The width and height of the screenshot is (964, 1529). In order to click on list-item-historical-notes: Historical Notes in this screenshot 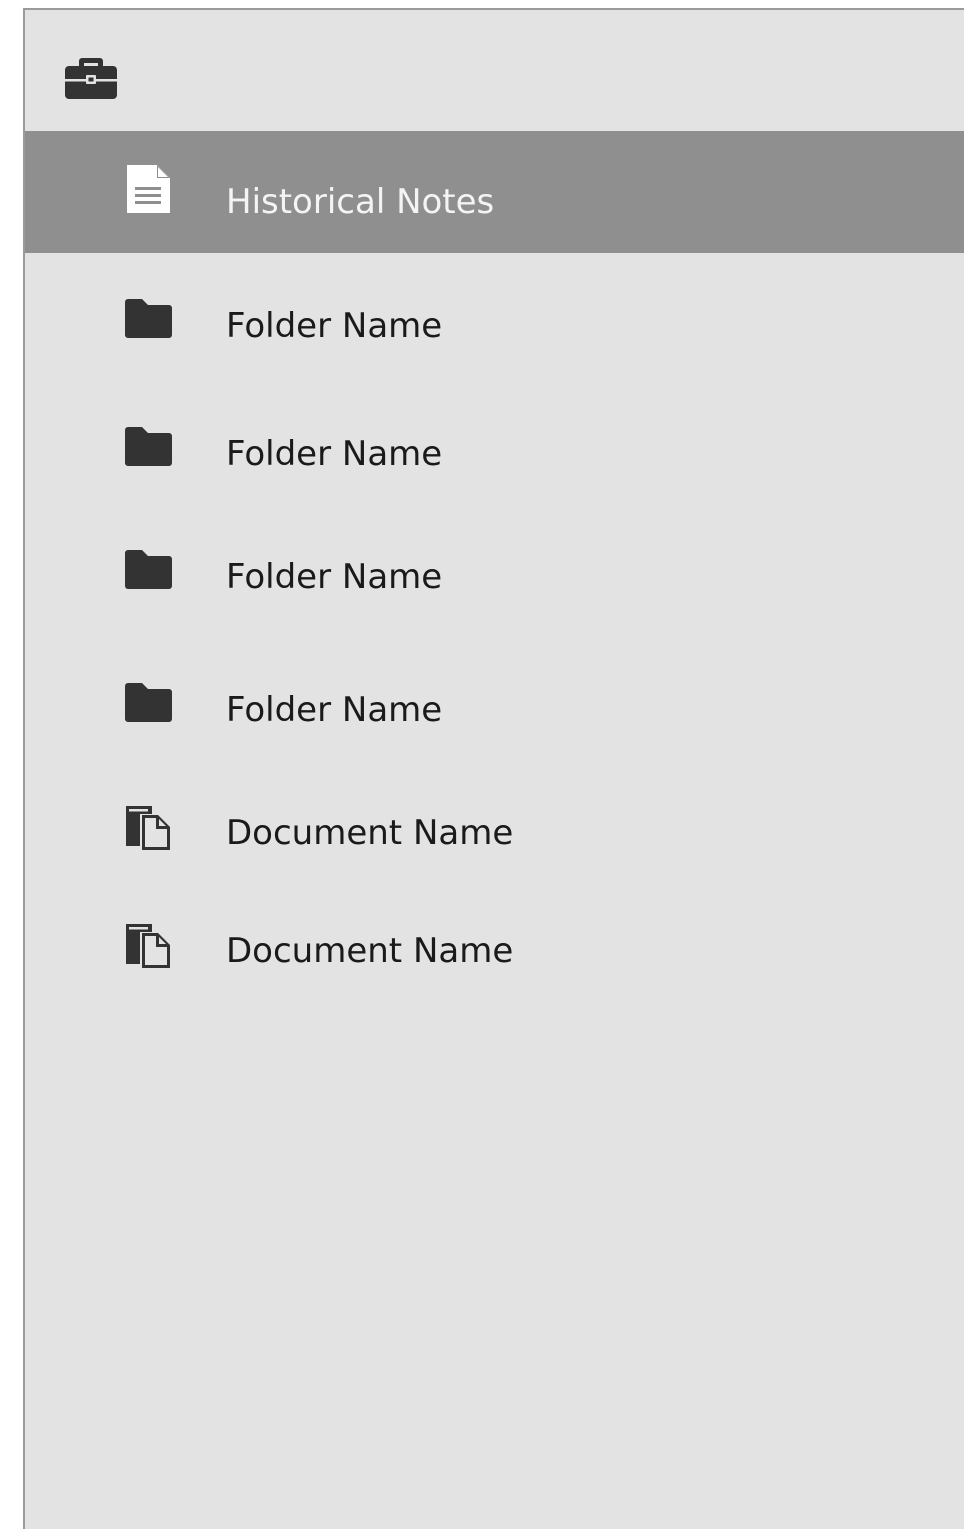, I will do `click(494, 192)`.